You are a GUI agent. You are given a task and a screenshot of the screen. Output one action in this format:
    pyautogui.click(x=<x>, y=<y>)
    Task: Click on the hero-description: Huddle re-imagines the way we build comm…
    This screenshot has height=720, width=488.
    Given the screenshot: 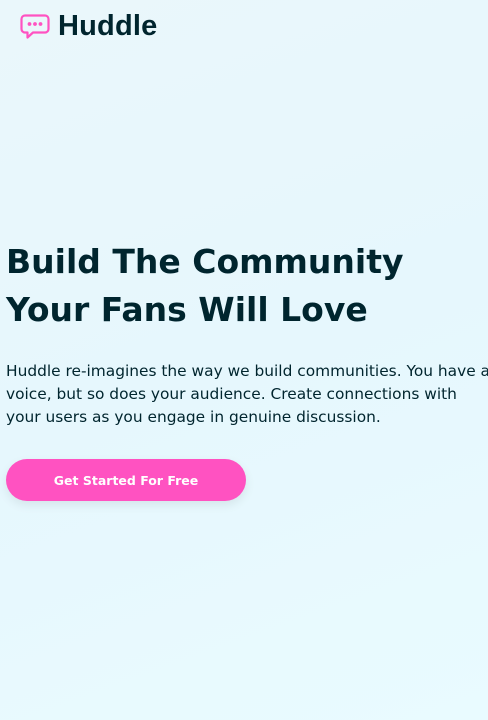 What is the action you would take?
    pyautogui.click(x=247, y=394)
    